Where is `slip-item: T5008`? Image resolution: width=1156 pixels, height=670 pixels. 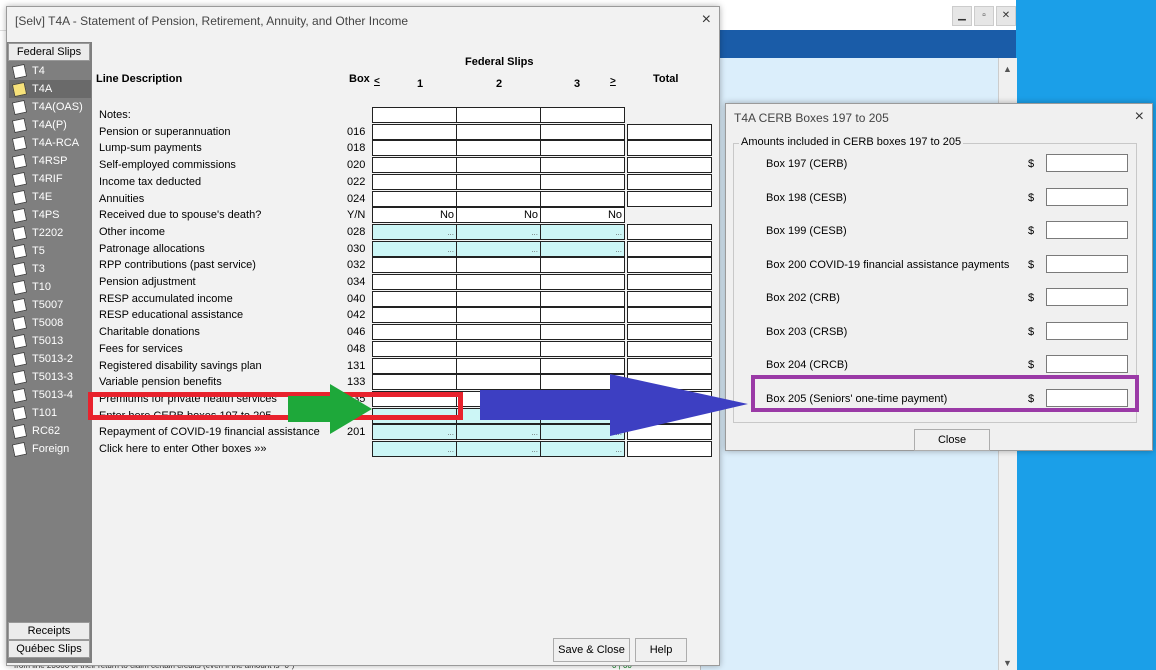 slip-item: T5008 is located at coordinates (50, 323).